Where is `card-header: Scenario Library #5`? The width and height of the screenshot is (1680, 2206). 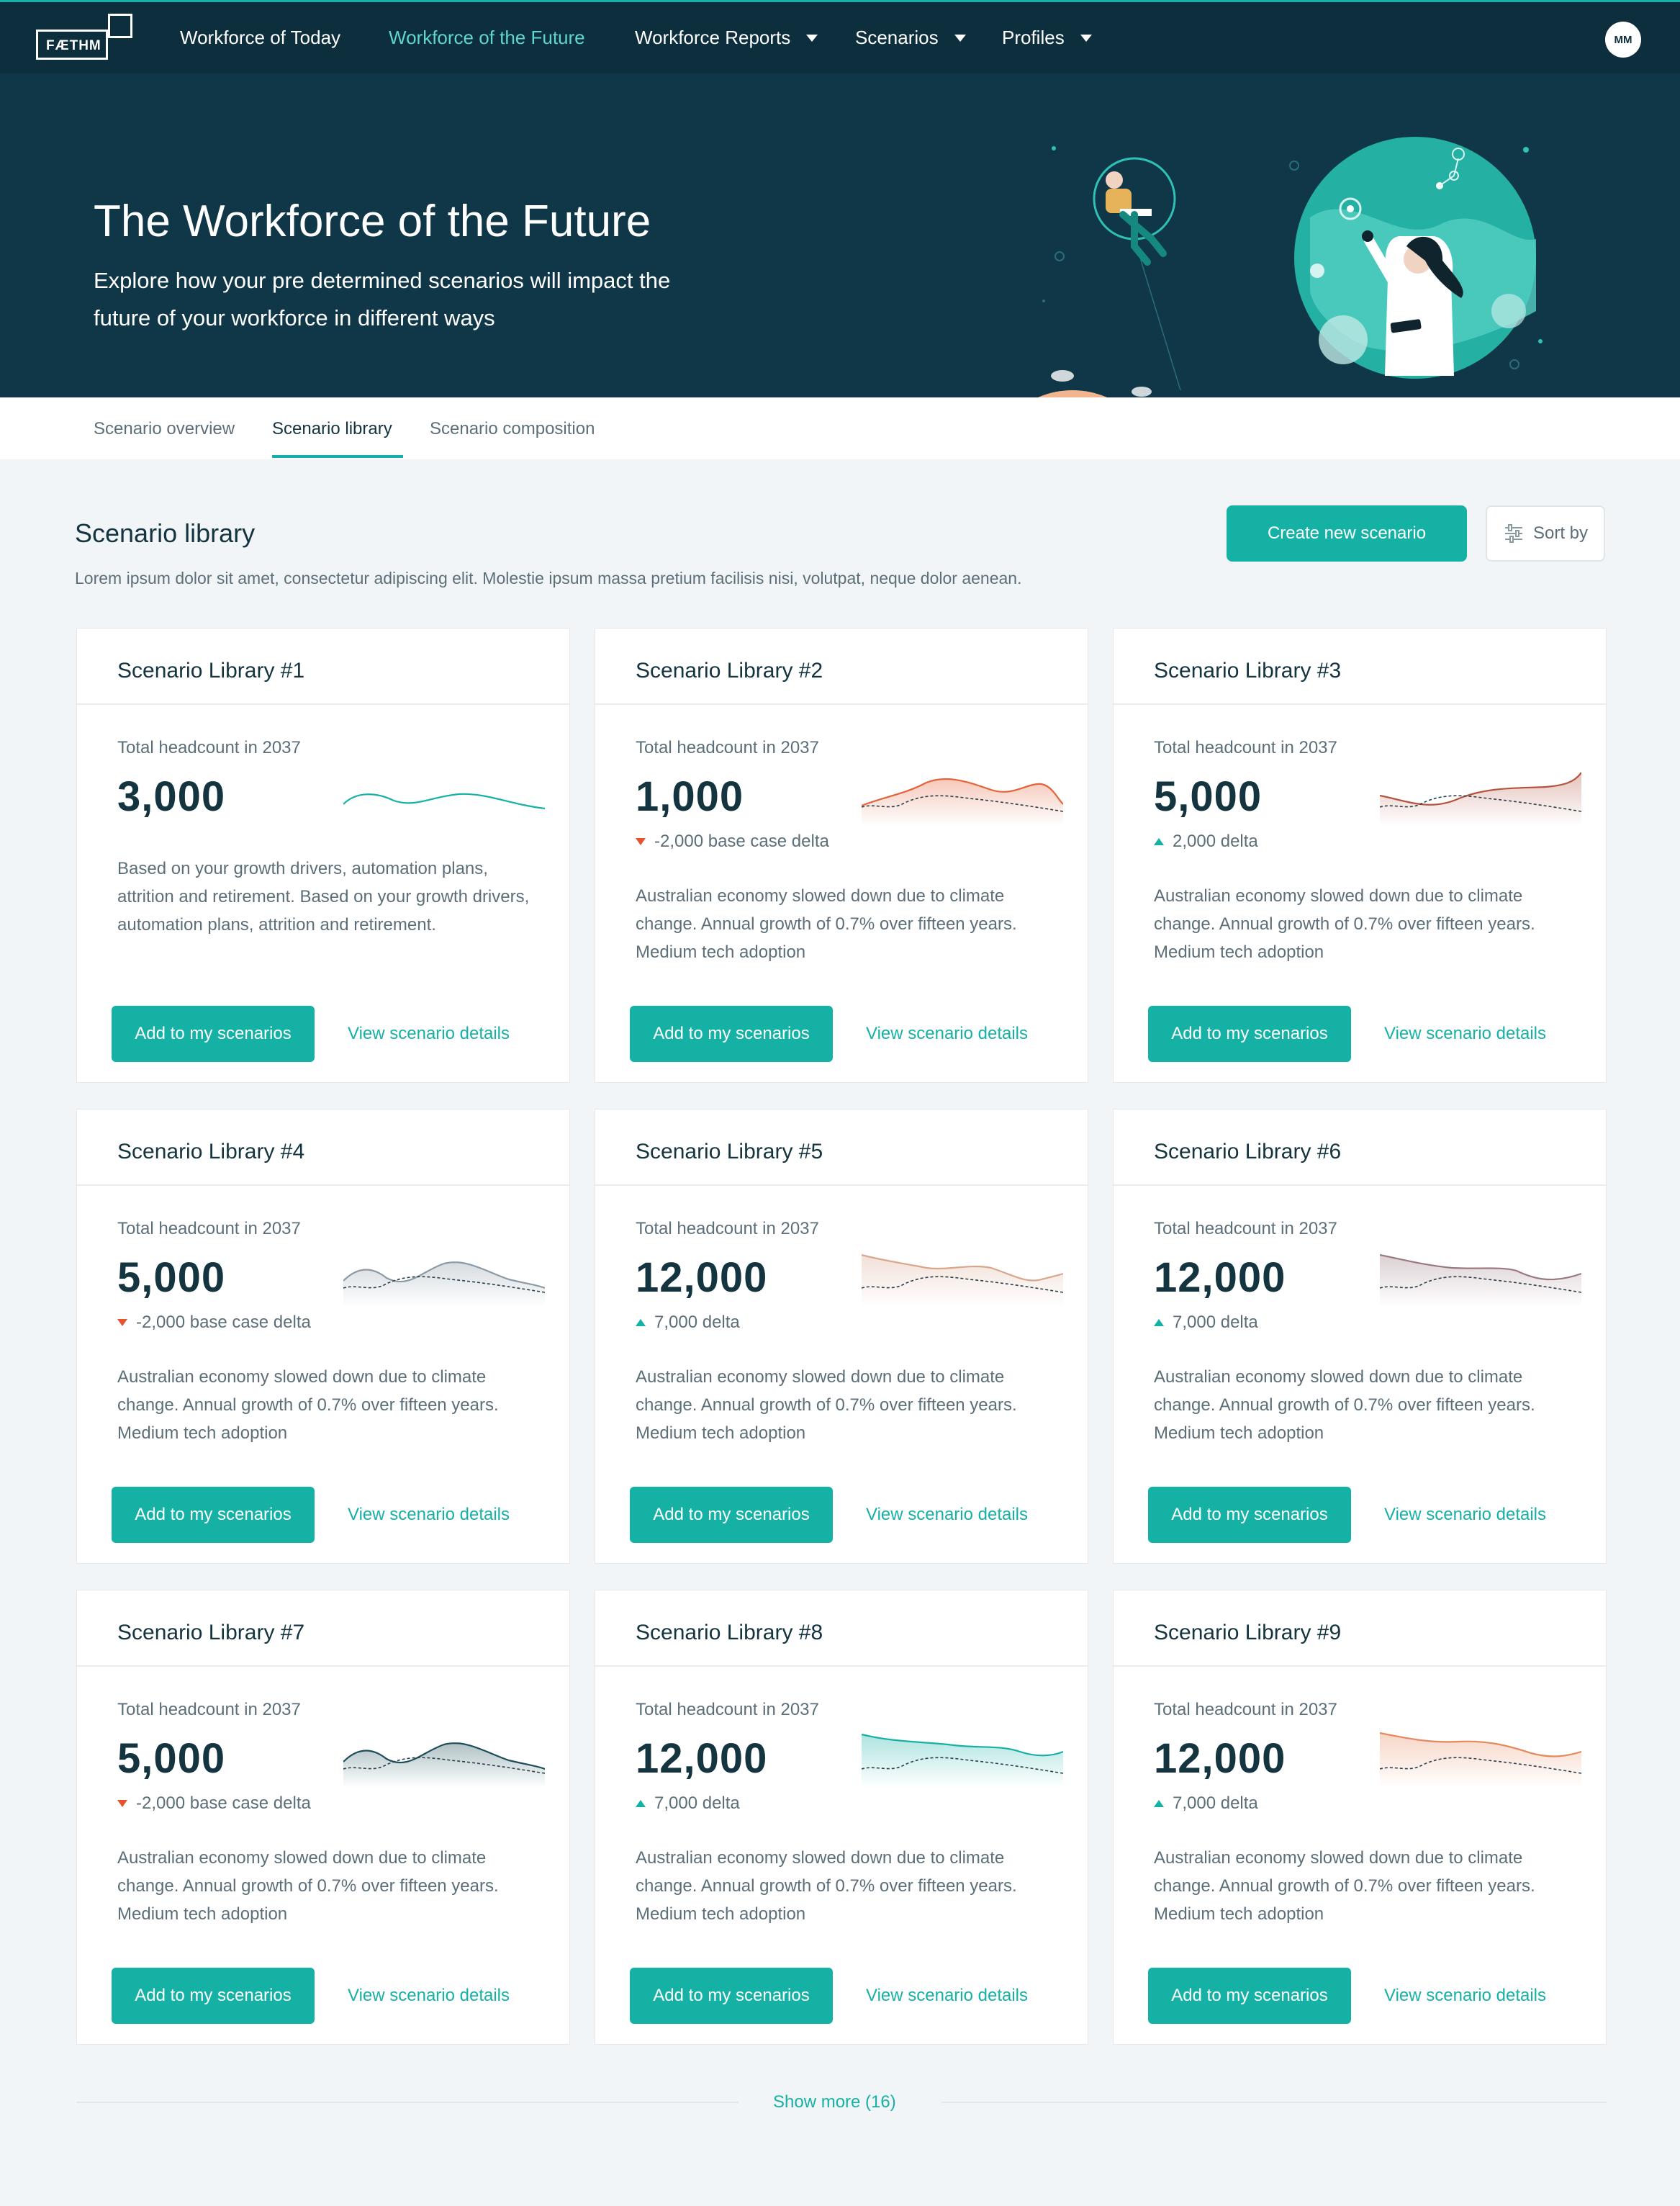
card-header: Scenario Library #5 is located at coordinates (841, 1147).